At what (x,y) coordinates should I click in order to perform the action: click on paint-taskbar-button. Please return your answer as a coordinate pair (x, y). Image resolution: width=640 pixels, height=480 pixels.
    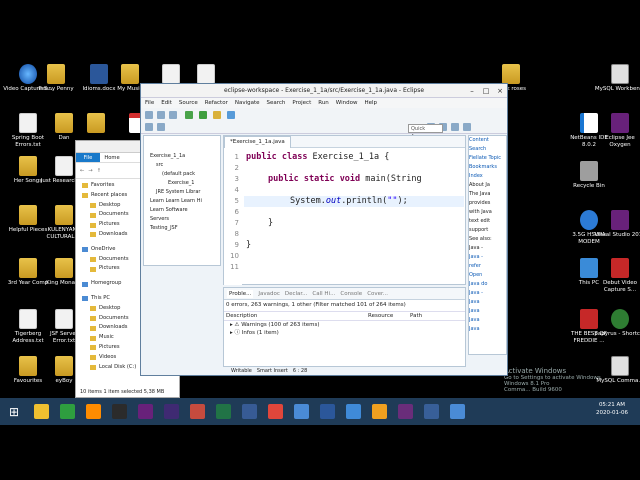
    Looking at the image, I should click on (301, 411).